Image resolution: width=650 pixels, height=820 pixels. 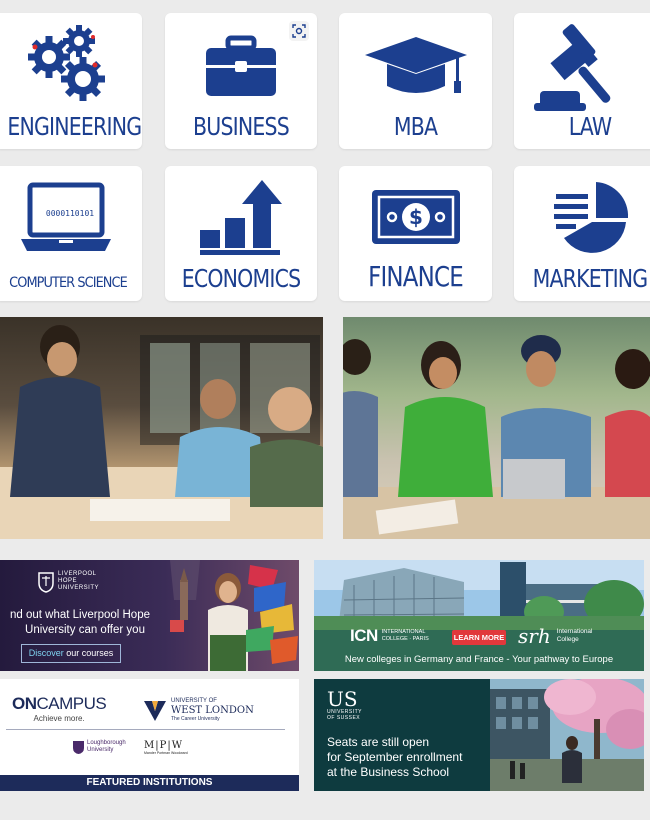 What do you see at coordinates (68, 283) in the screenshot?
I see `category-label: COMPUTER SCIENCE` at bounding box center [68, 283].